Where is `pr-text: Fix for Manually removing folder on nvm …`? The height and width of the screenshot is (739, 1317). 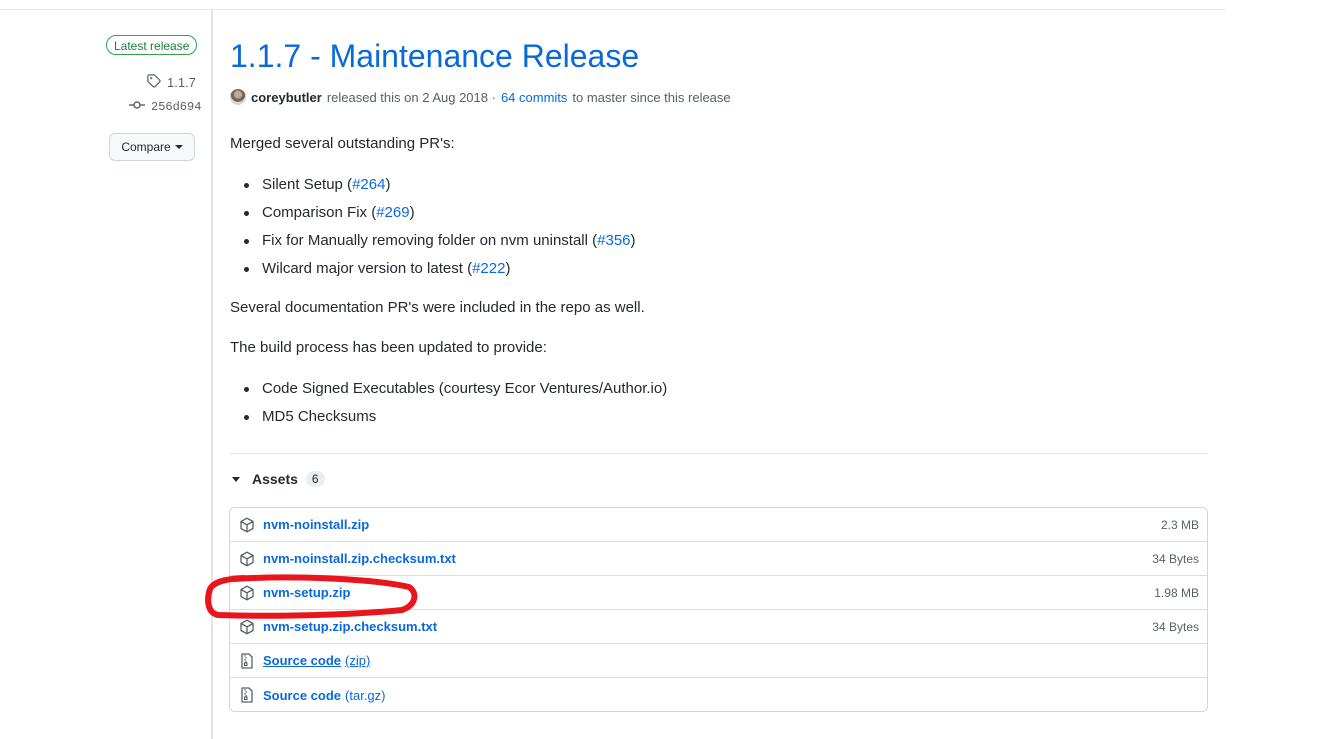 pr-text: Fix for Manually removing folder on nvm … is located at coordinates (430, 240).